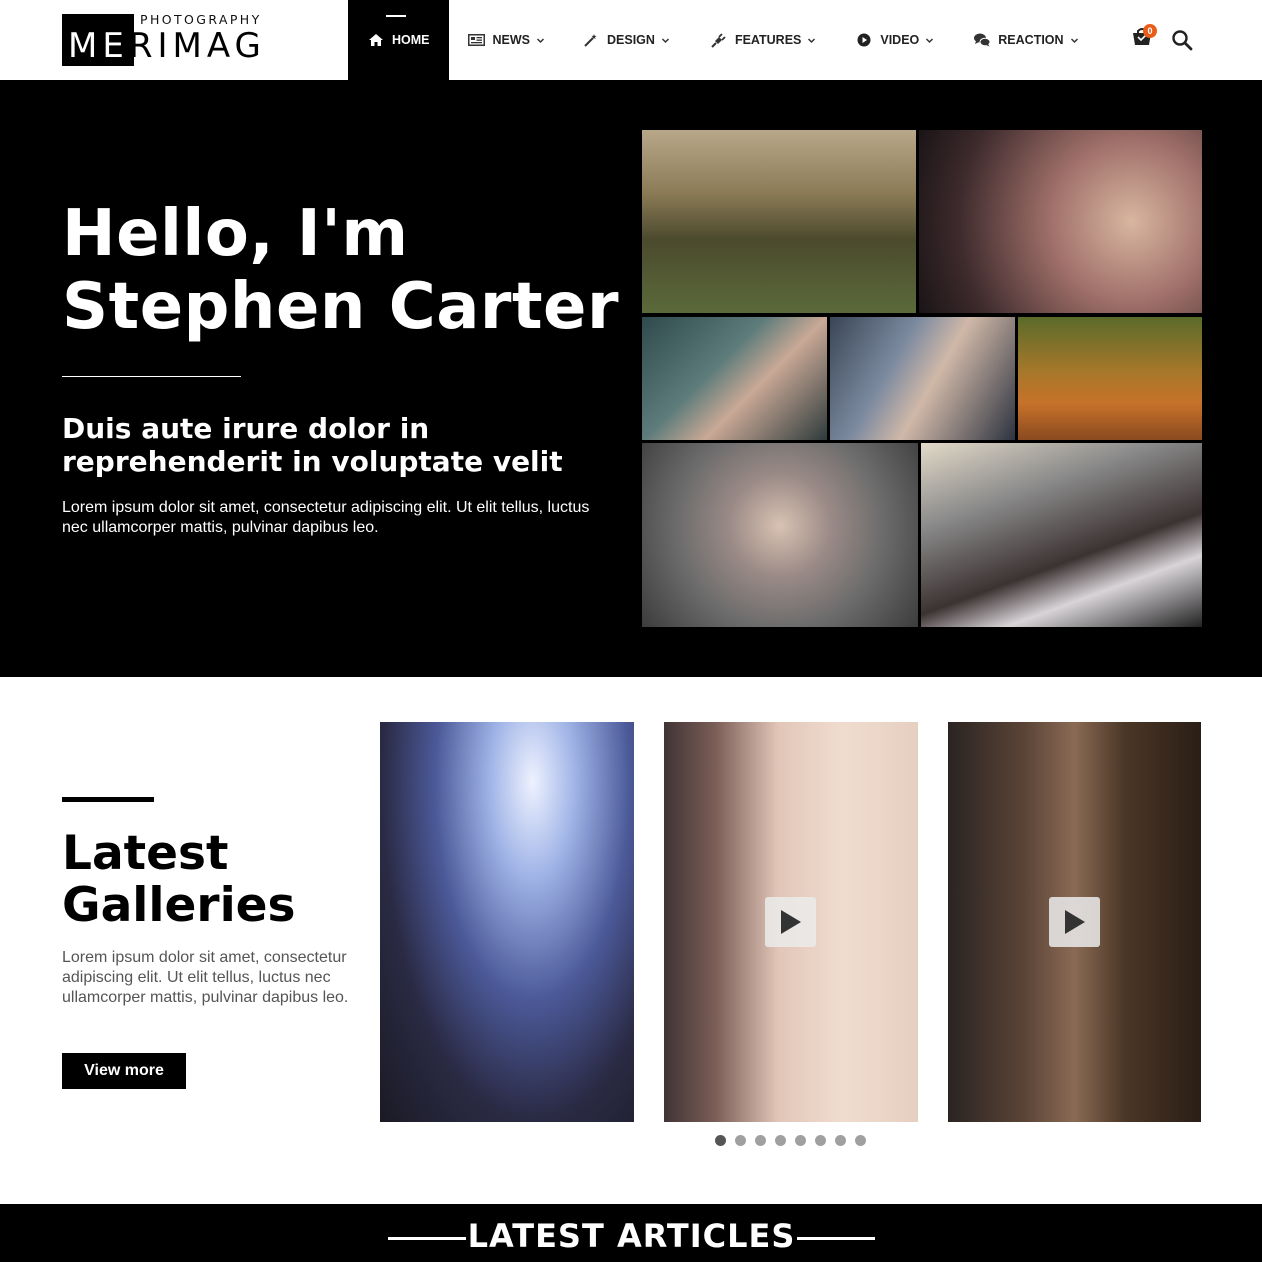 This screenshot has width=1262, height=1262. Describe the element at coordinates (1061, 535) in the screenshot. I see `photo-wedding` at that location.